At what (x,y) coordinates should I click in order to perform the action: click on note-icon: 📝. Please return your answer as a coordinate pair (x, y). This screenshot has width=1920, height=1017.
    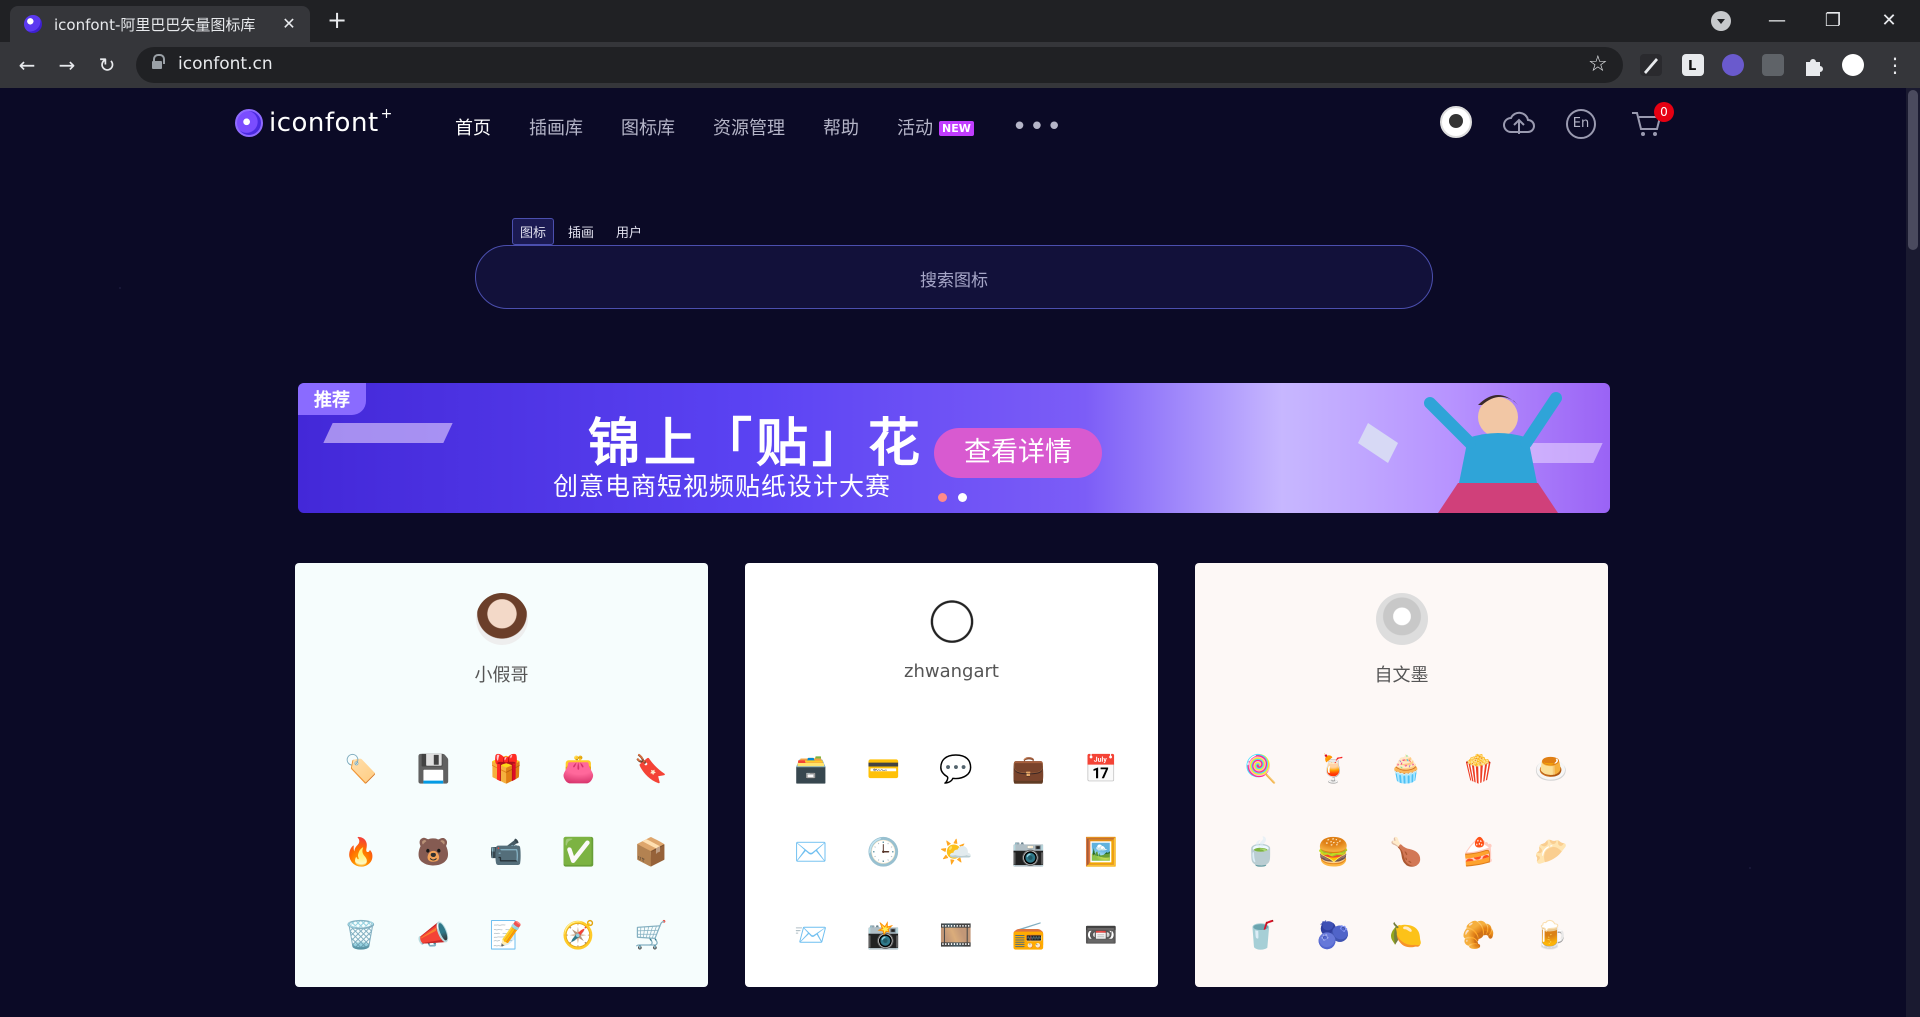
    Looking at the image, I should click on (506, 935).